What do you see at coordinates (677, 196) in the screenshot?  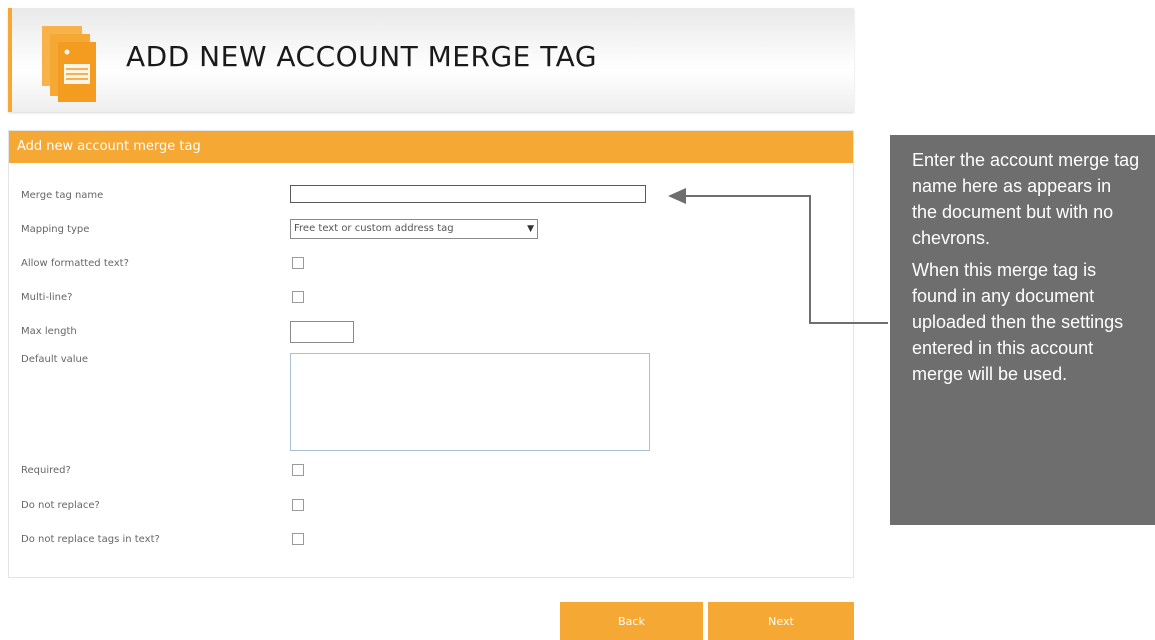 I see `arrow-left-icon` at bounding box center [677, 196].